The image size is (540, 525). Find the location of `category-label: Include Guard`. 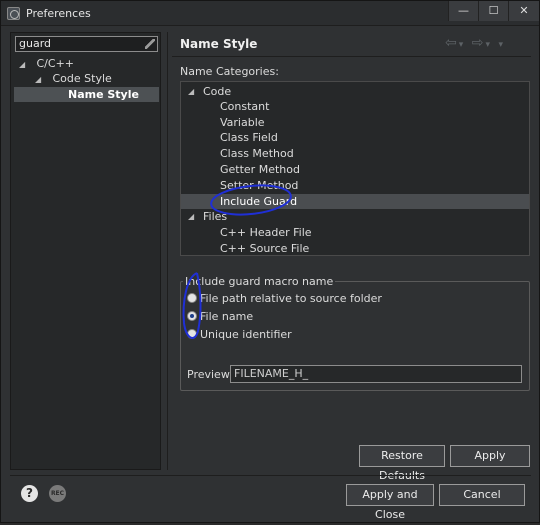

category-label: Include Guard is located at coordinates (259, 201).